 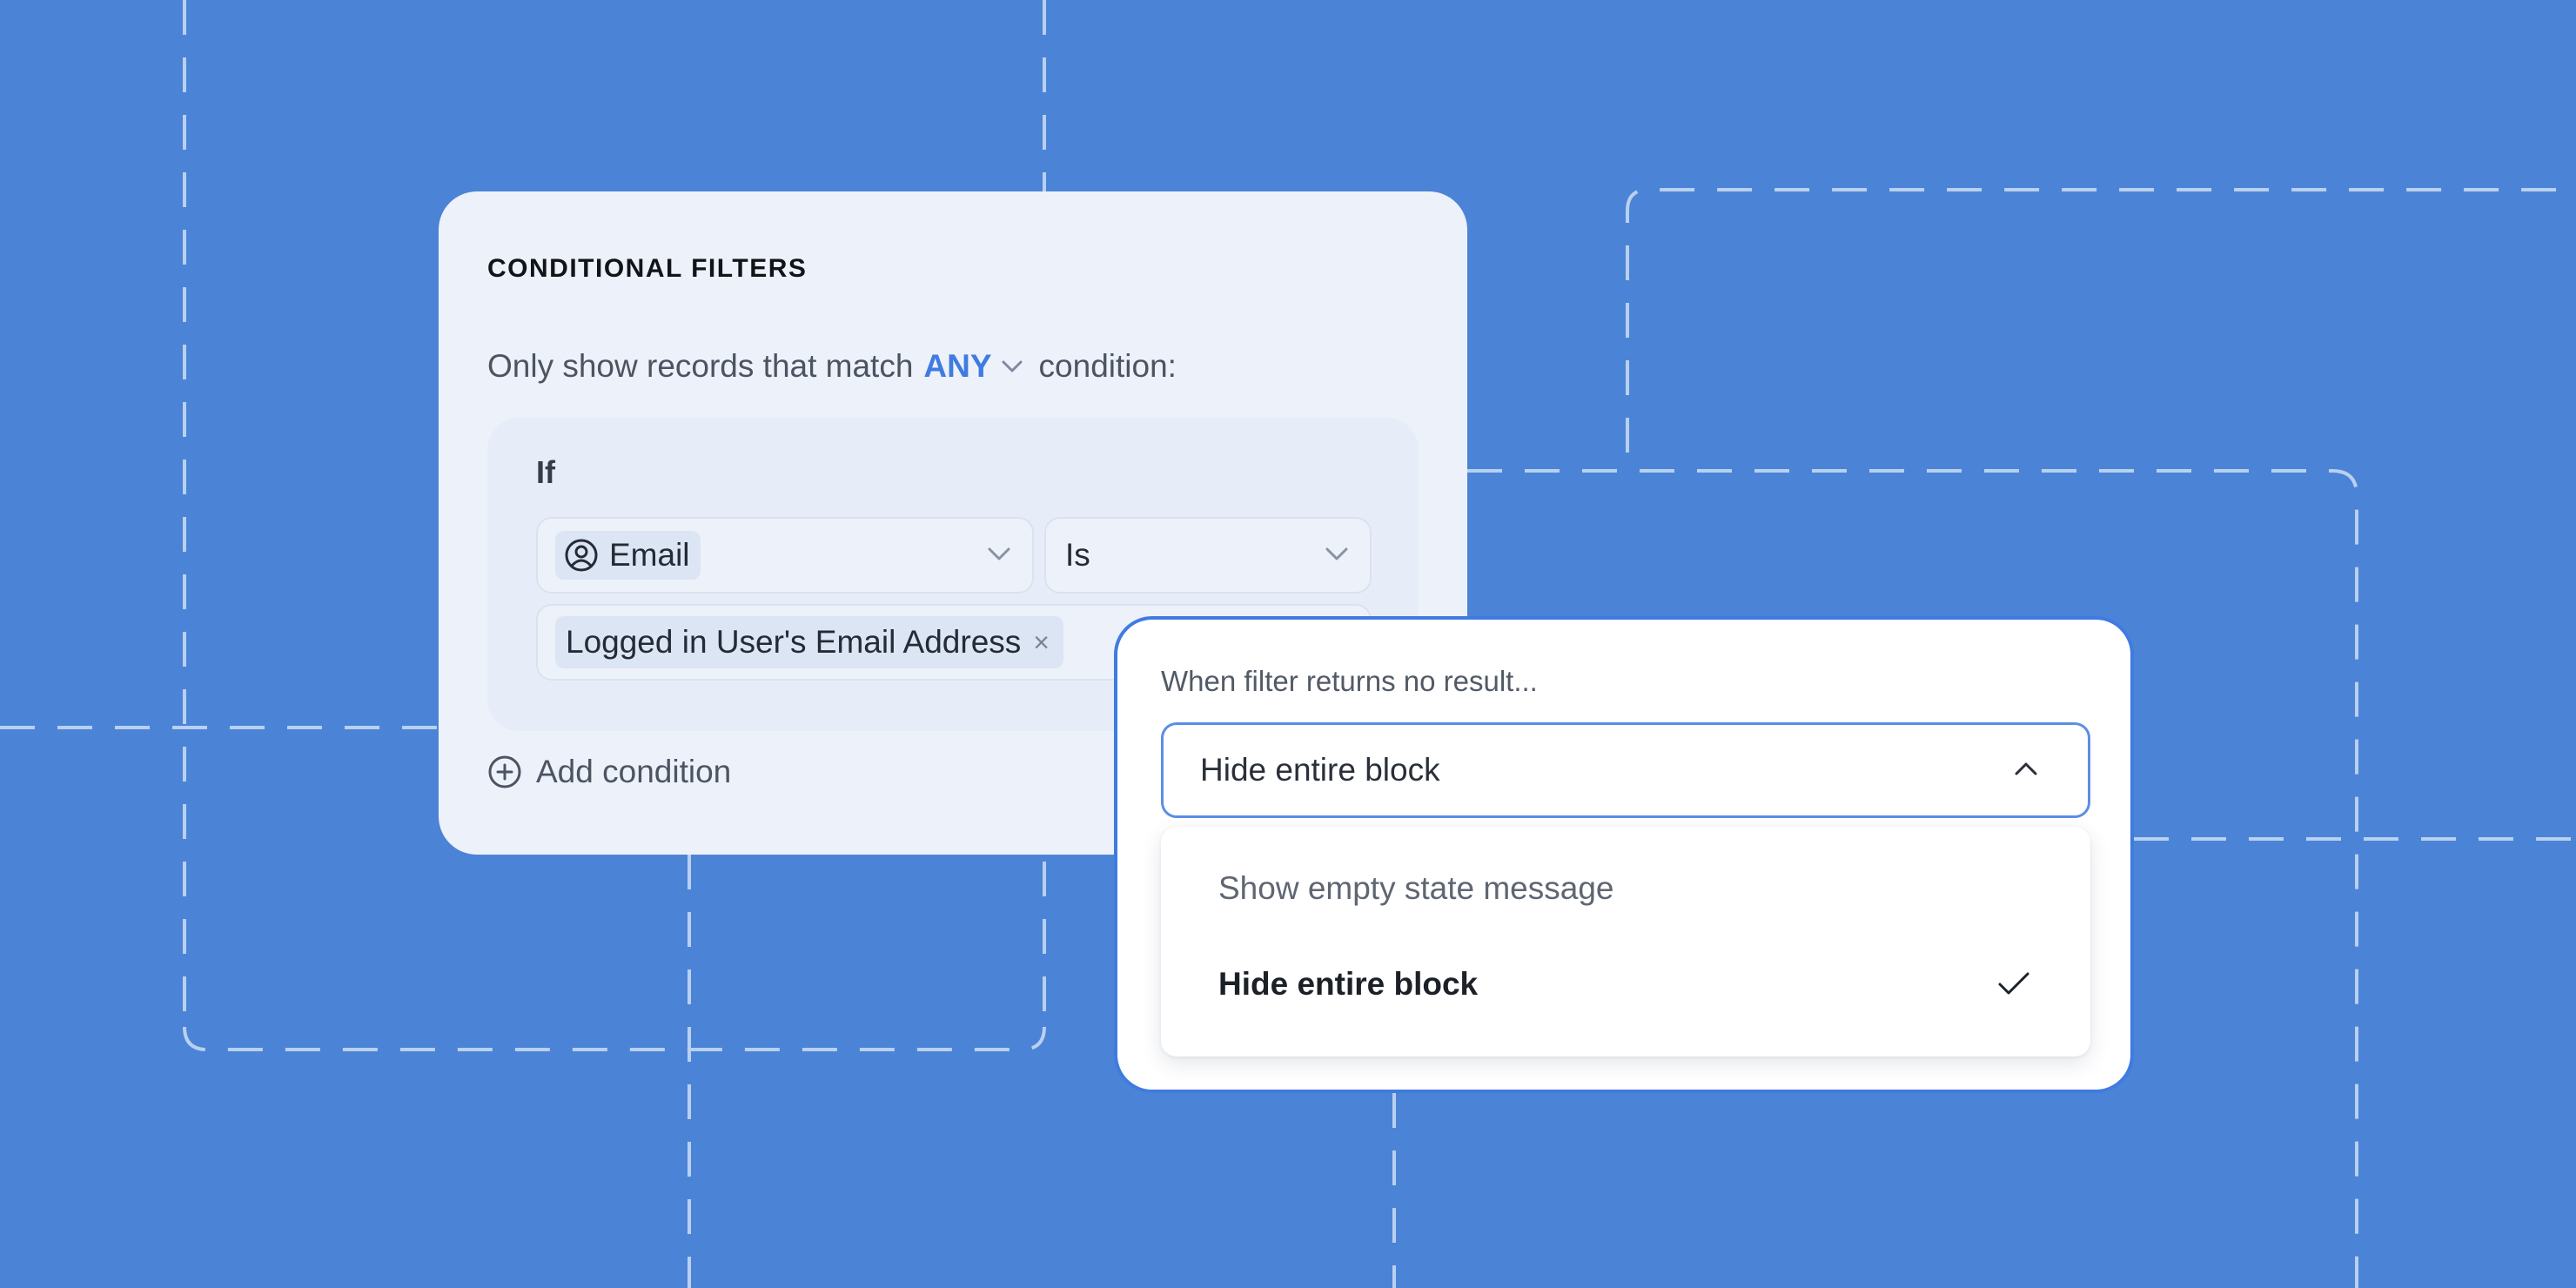 I want to click on field-label: Email, so click(x=649, y=555).